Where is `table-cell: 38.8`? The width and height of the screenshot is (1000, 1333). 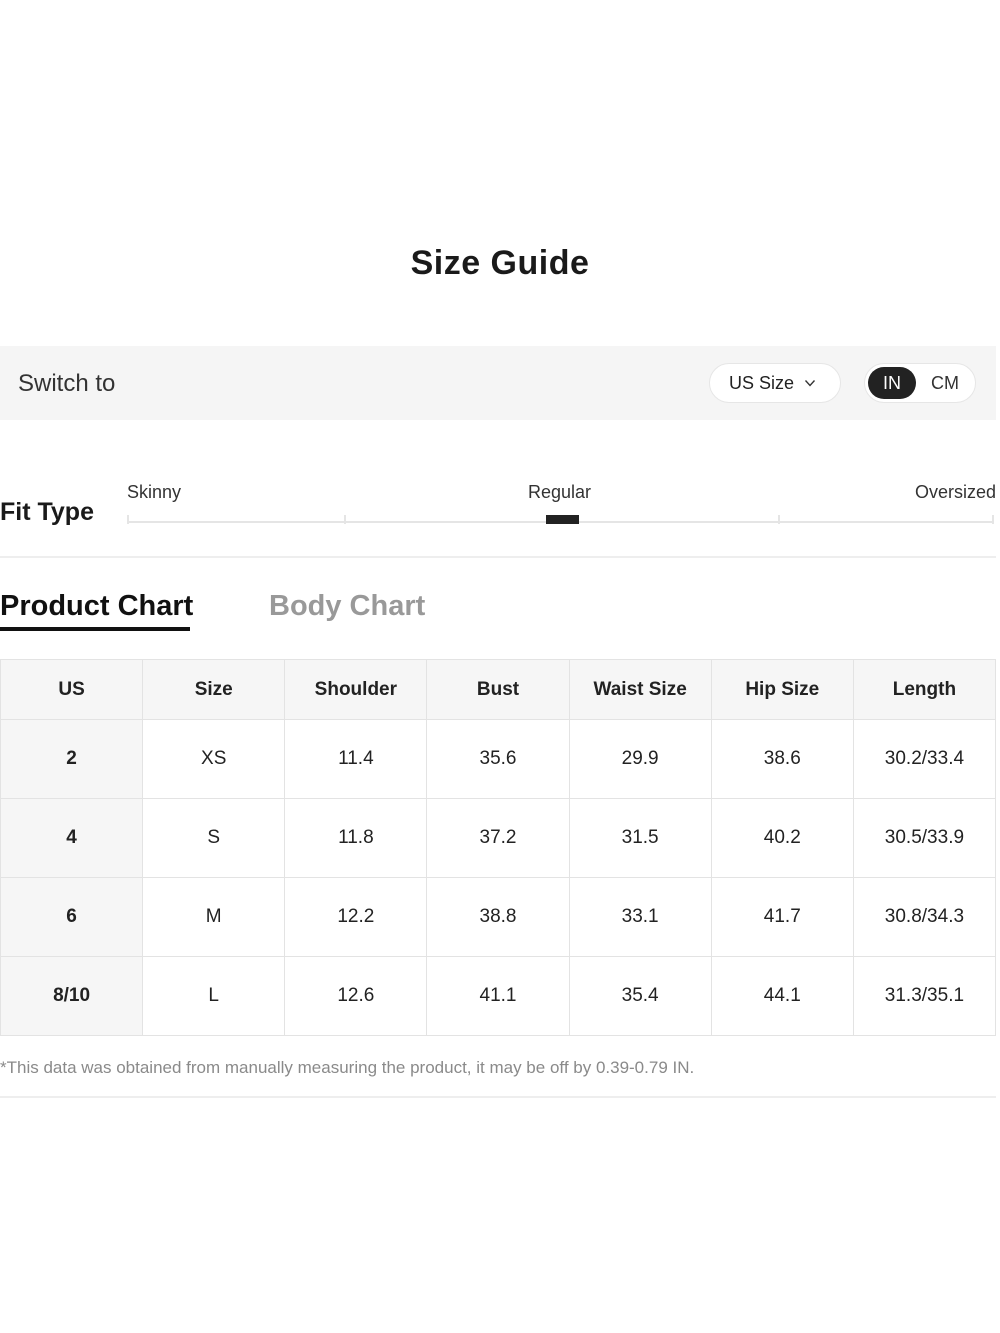
table-cell: 38.8 is located at coordinates (498, 917).